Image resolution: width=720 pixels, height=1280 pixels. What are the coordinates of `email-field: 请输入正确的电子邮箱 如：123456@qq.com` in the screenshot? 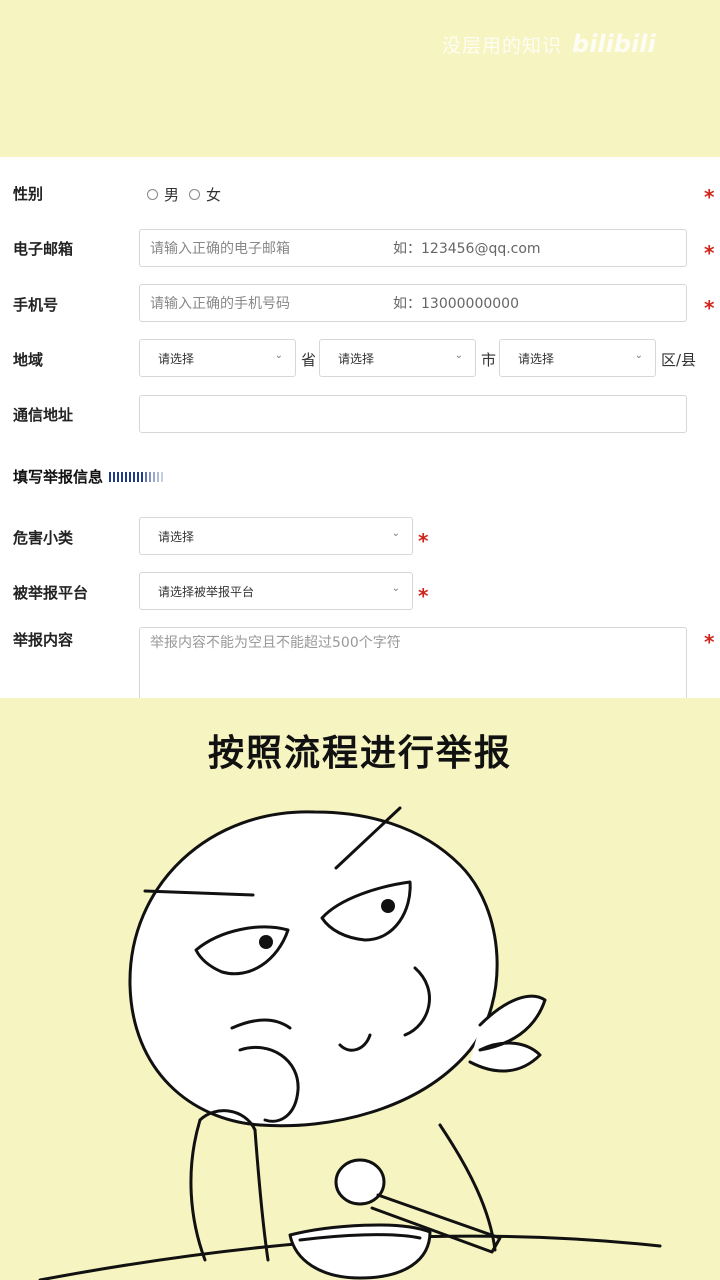 It's located at (413, 248).